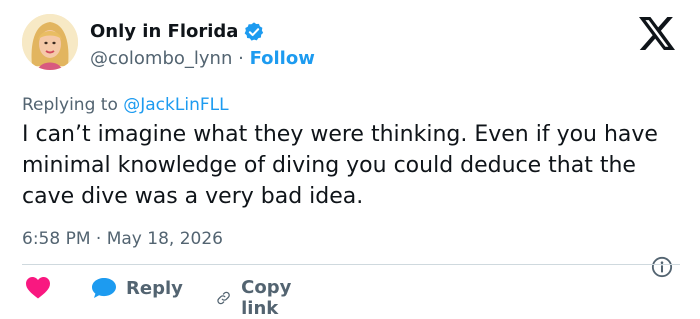 This screenshot has height=319, width=700. I want to click on x-logo-icon, so click(657, 33).